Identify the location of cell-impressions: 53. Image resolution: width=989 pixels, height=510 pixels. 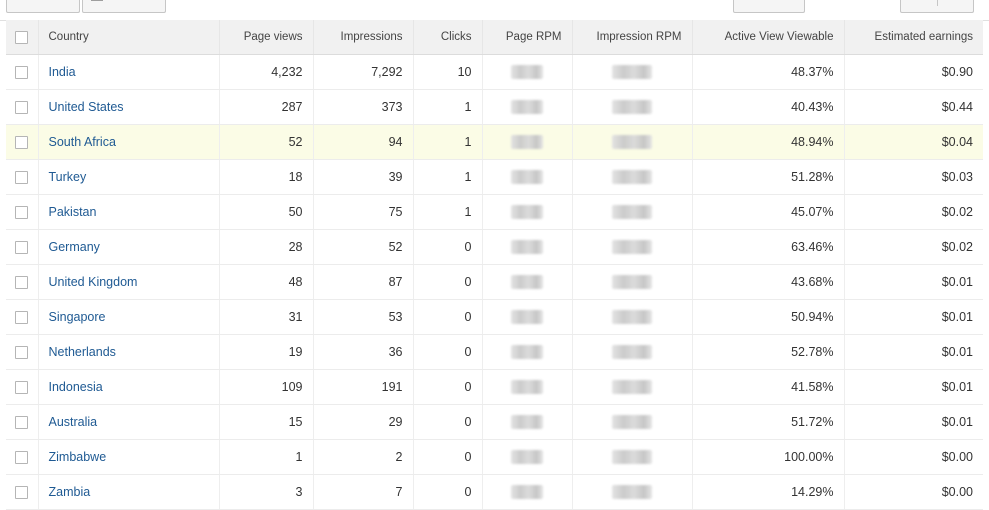
(363, 317).